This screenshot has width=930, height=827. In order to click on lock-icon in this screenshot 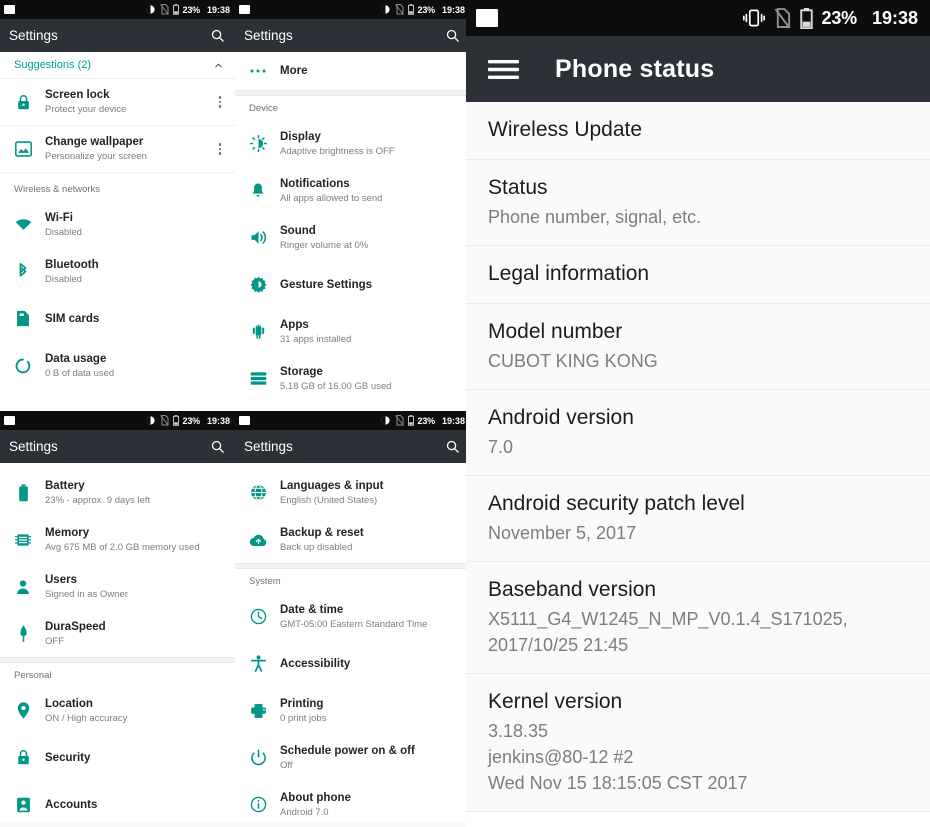, I will do `click(23, 102)`.